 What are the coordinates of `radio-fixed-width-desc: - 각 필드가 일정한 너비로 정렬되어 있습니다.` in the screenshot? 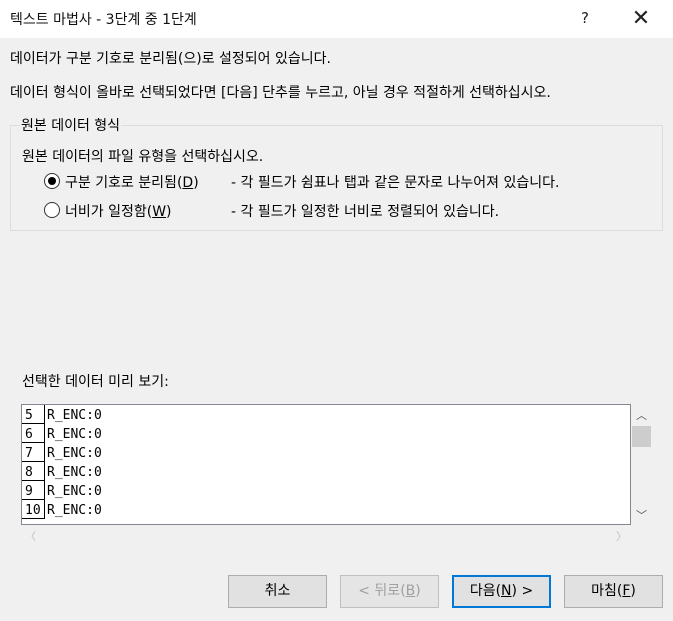 It's located at (365, 212).